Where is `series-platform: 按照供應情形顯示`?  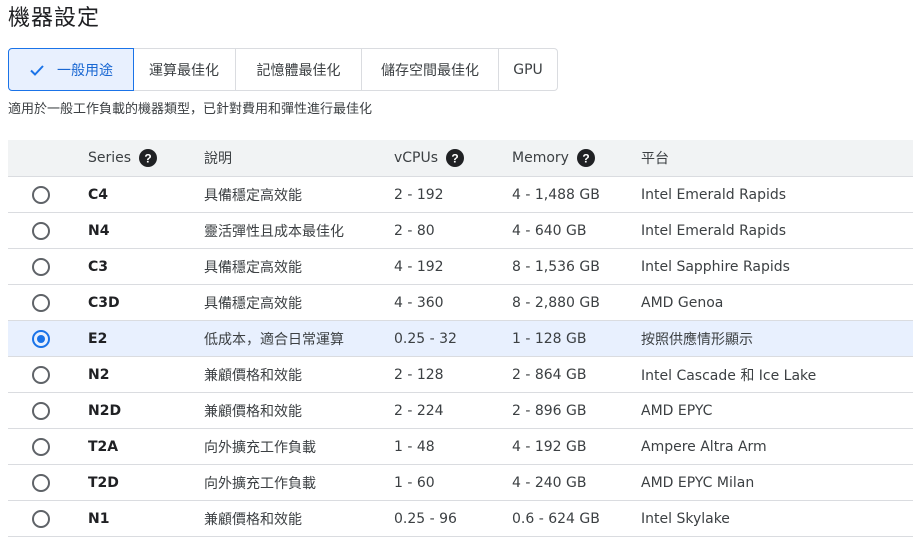
series-platform: 按照供應情形顯示 is located at coordinates (697, 339).